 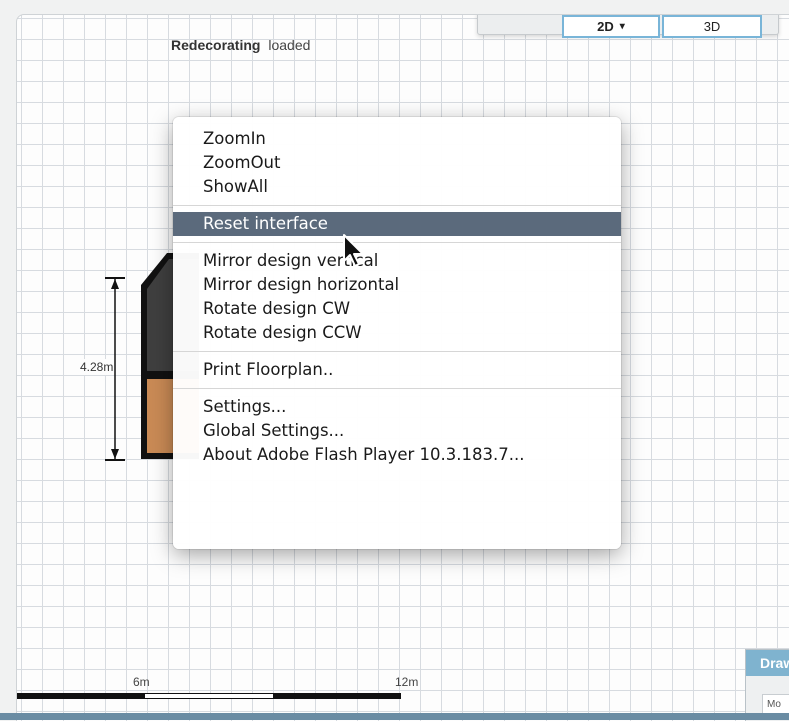 I want to click on menu-item-rotate-ccw: Rotate design CCW, so click(x=397, y=333).